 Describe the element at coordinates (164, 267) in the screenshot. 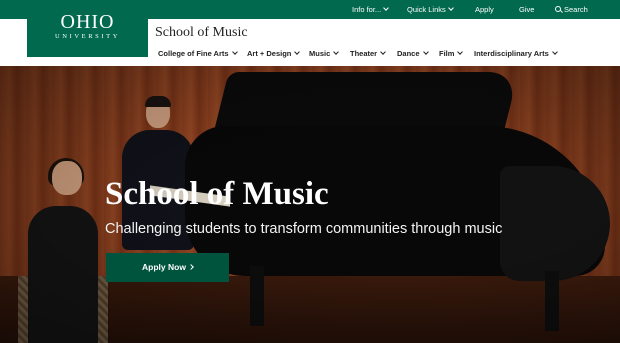

I see `apply-now-label: Apply Now` at that location.